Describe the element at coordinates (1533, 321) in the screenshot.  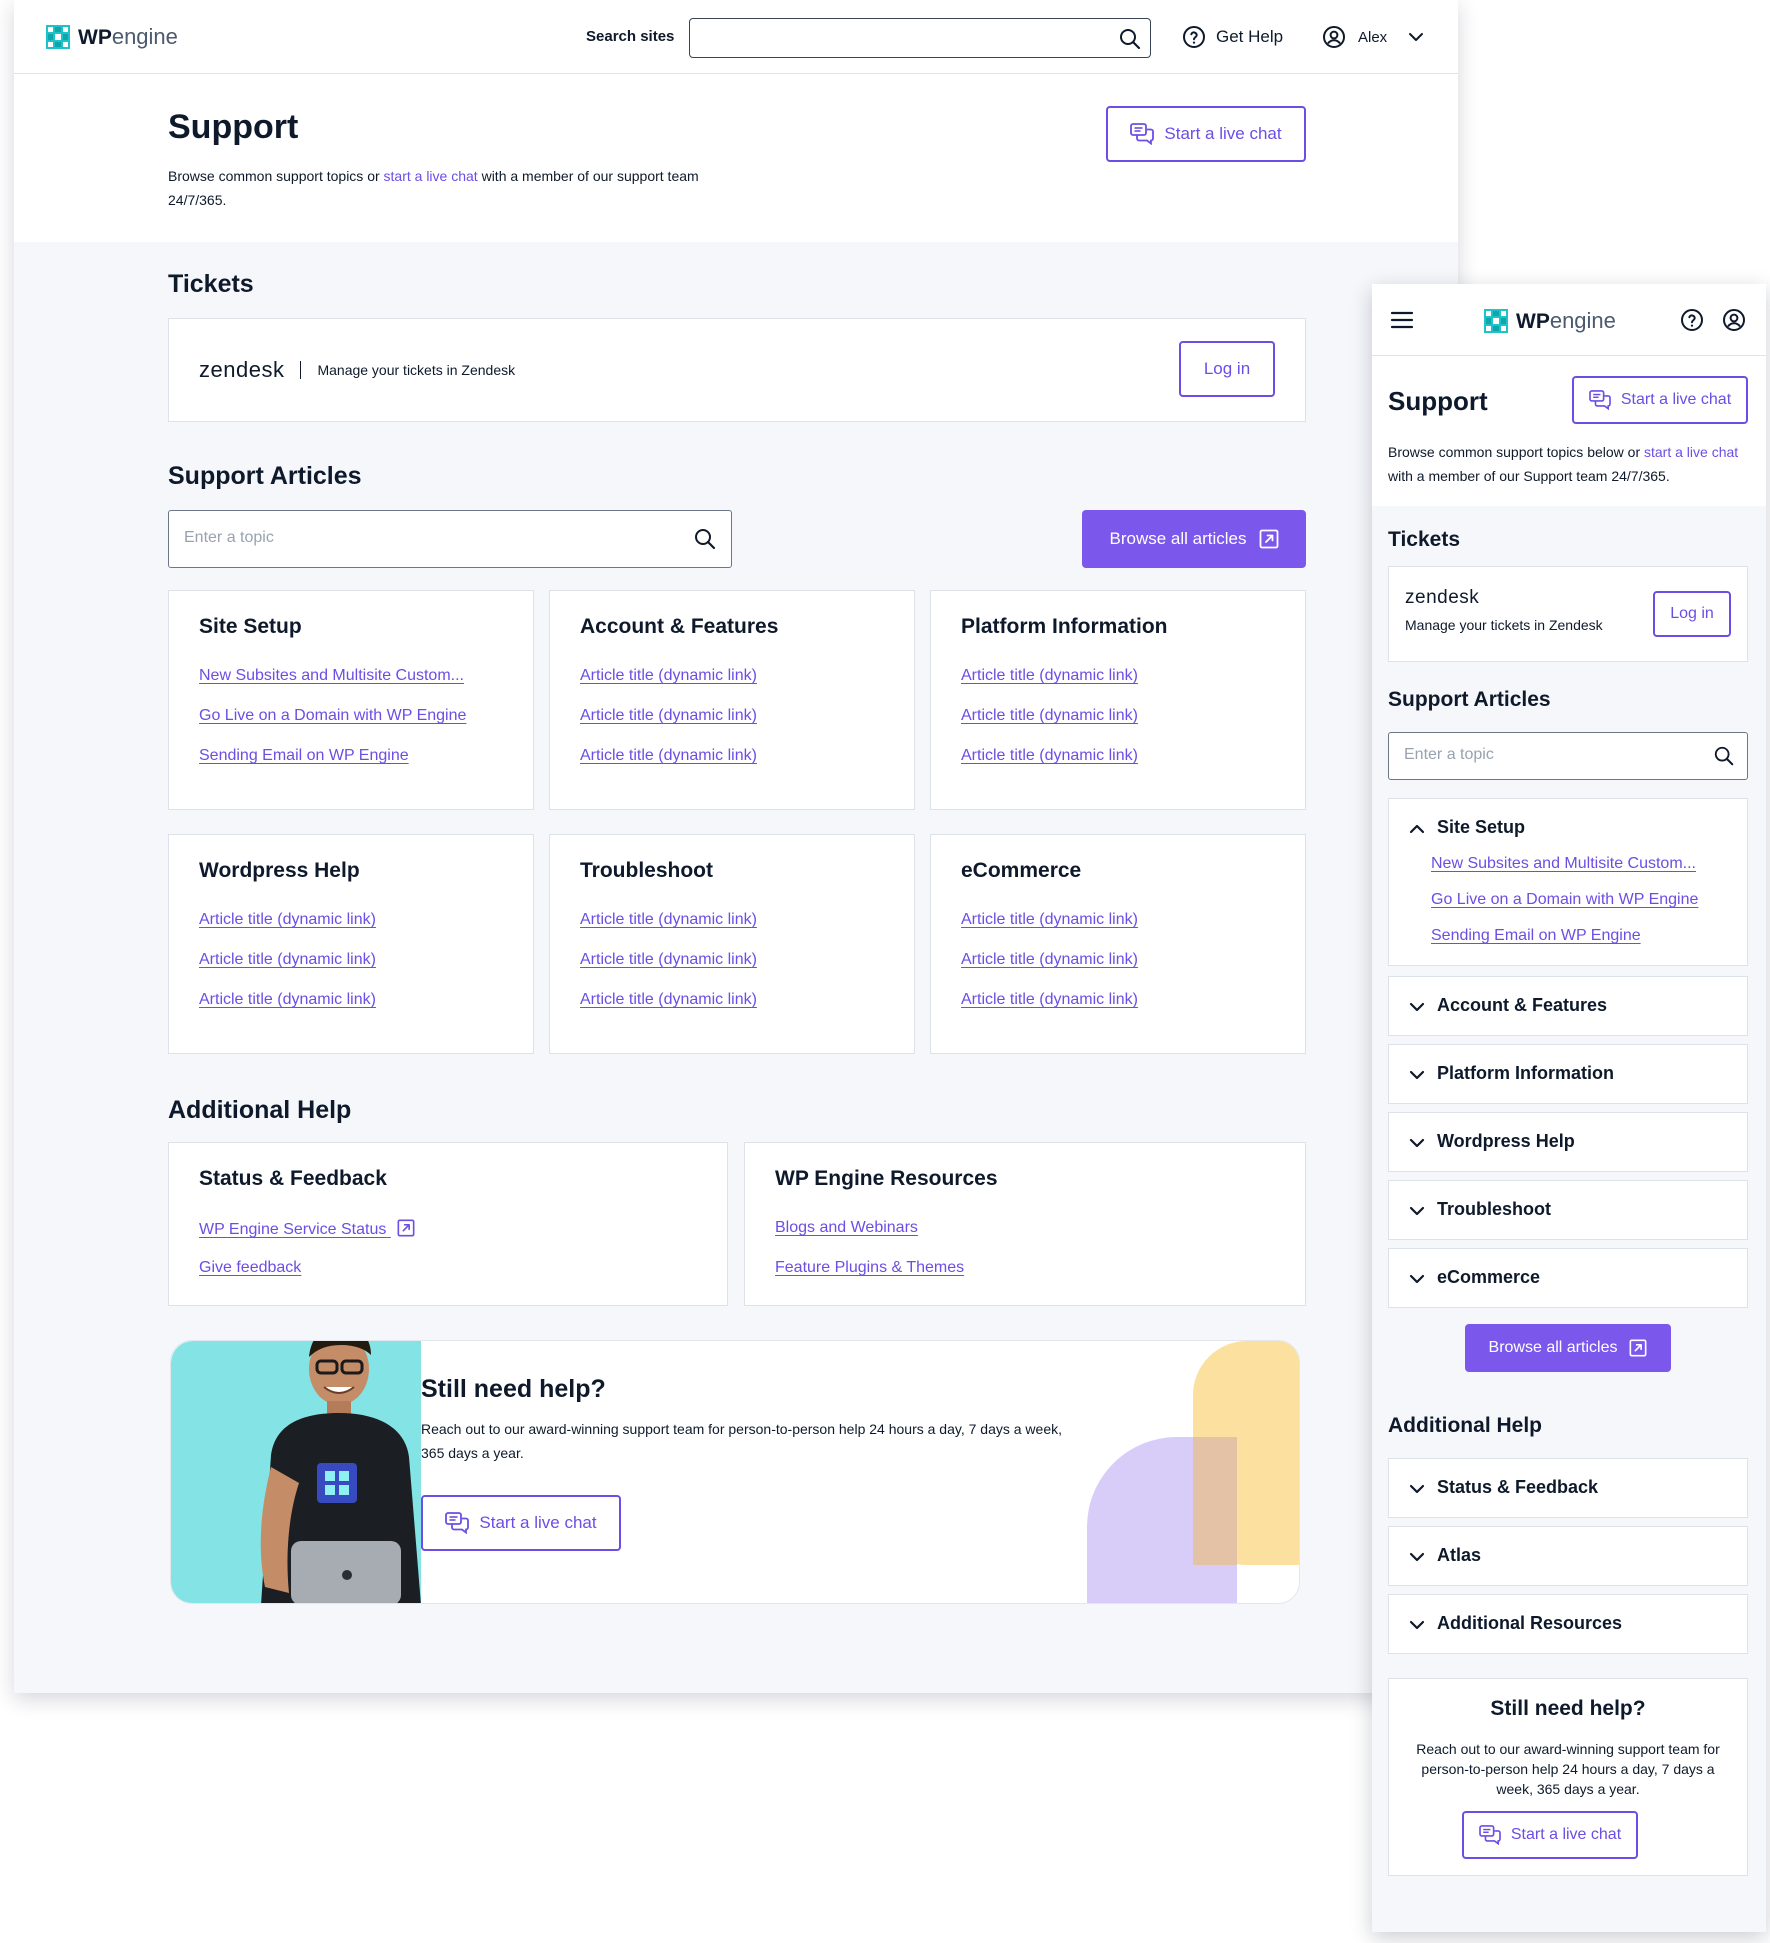
I see `logo-wordmark-bold: WP` at that location.